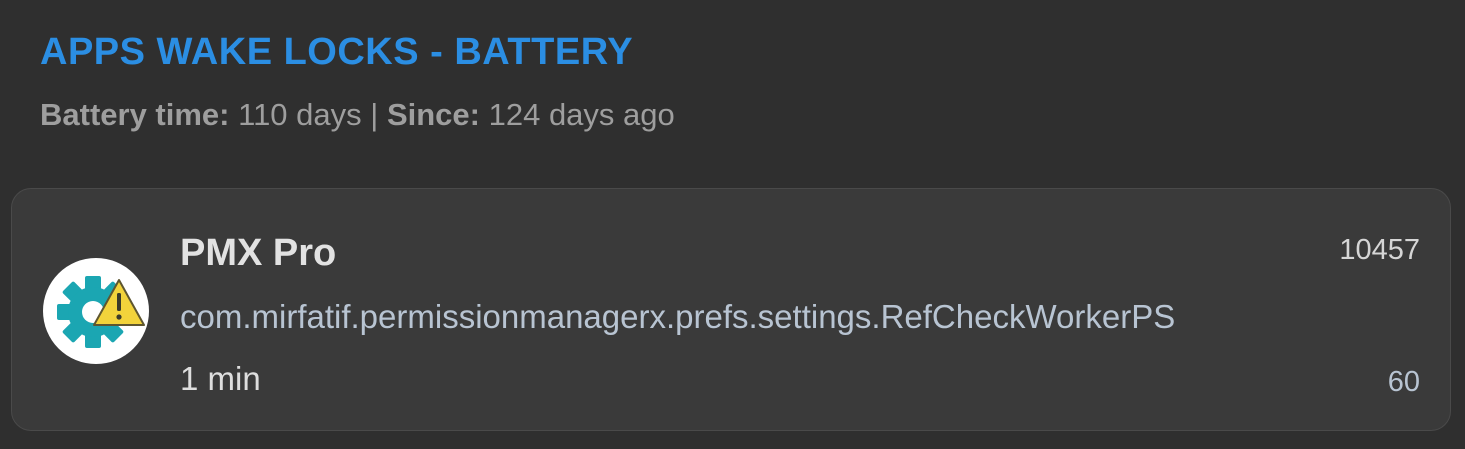 The height and width of the screenshot is (449, 1465). I want to click on app-uid: 10457, so click(1379, 250).